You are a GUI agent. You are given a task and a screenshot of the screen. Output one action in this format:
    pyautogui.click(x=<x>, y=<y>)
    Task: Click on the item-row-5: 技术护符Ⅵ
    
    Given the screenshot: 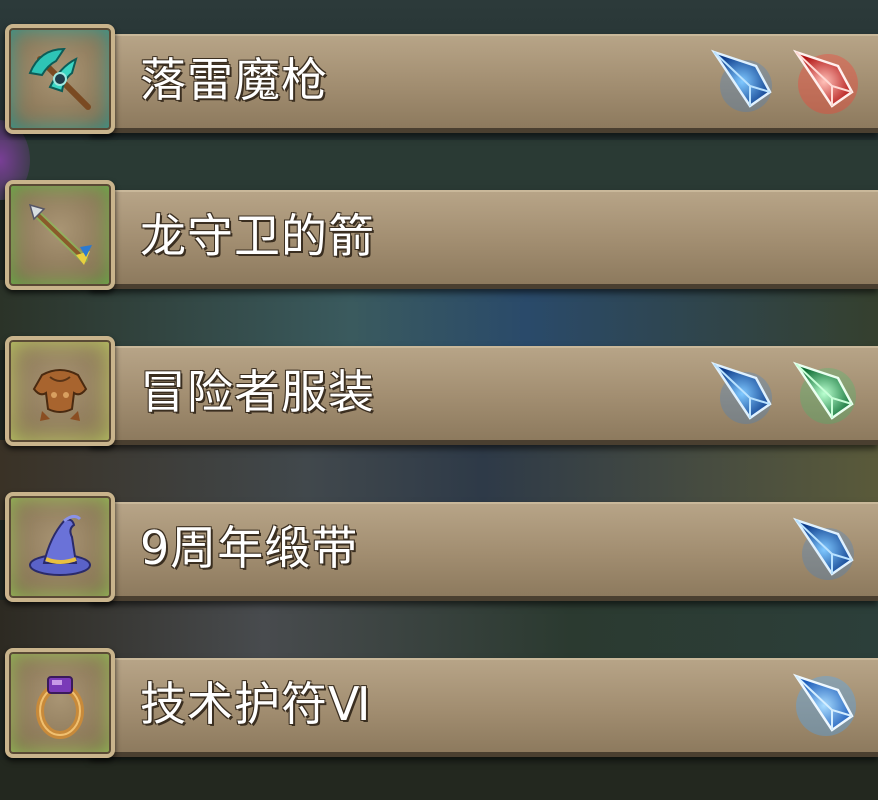 What is the action you would take?
    pyautogui.click(x=439, y=706)
    